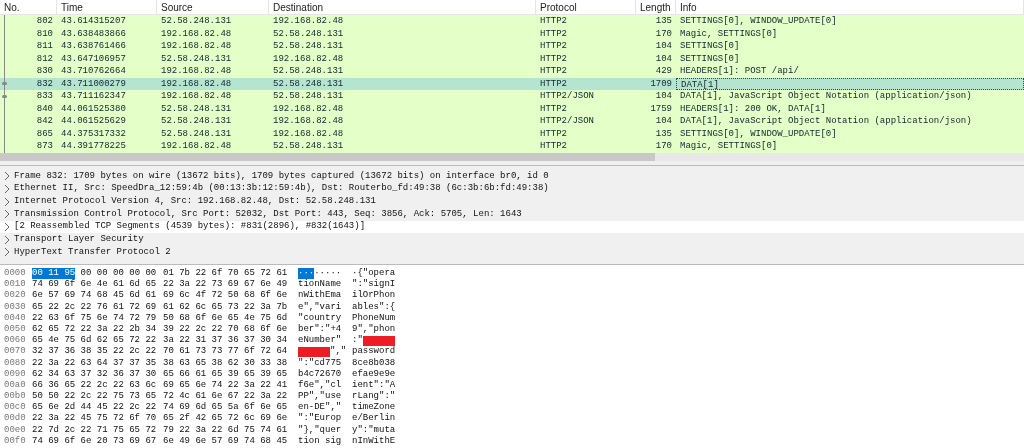 Image resolution: width=1024 pixels, height=448 pixels. I want to click on column-header: Protocol, so click(586, 7).